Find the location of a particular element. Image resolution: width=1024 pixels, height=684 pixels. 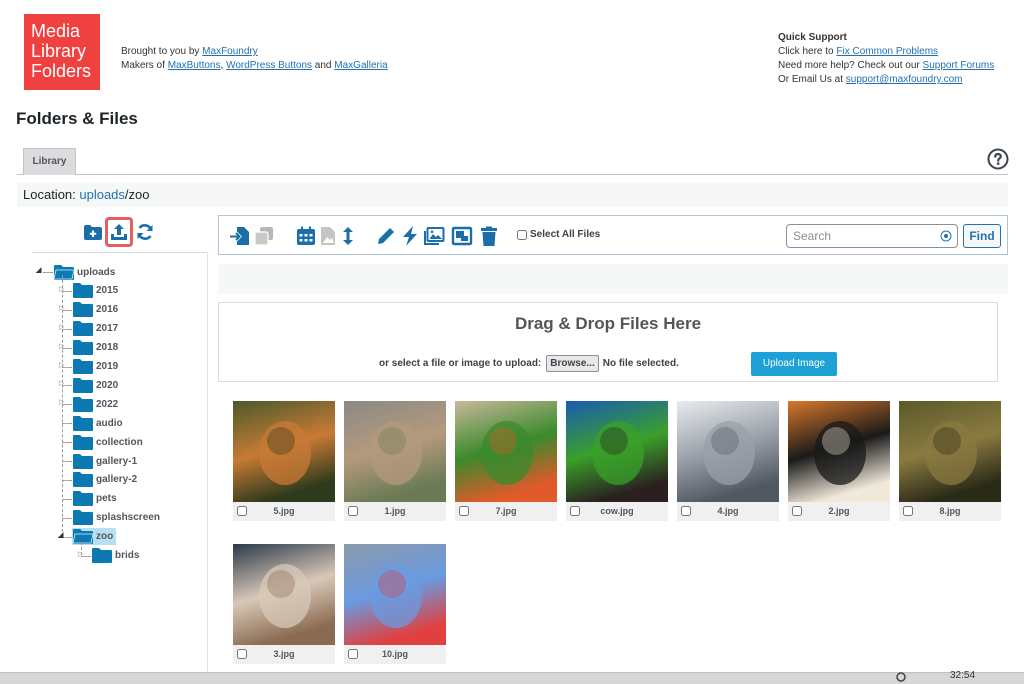

file-name: 4.jpg is located at coordinates (728, 511).